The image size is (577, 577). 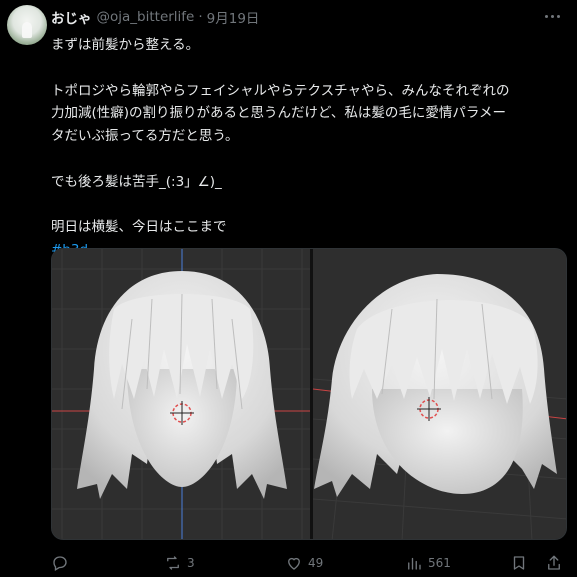 I want to click on post-header: おじゃ @oja_bitterlife · 9月19日, so click(x=155, y=17).